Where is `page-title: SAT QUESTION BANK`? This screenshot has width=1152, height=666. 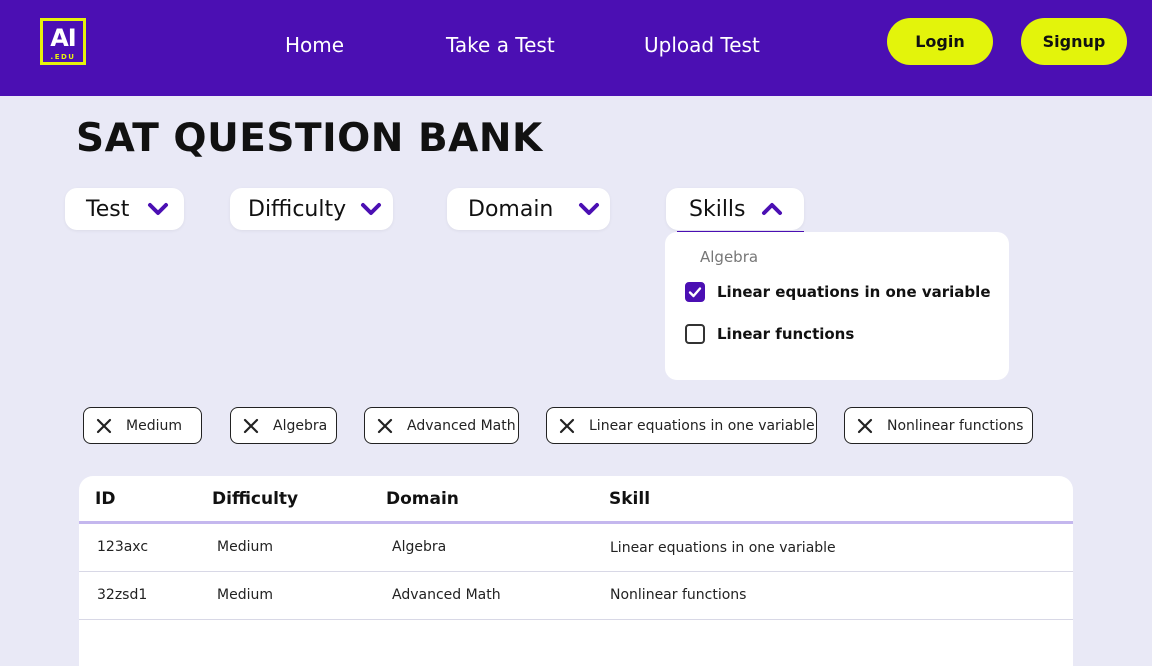
page-title: SAT QUESTION BANK is located at coordinates (309, 138).